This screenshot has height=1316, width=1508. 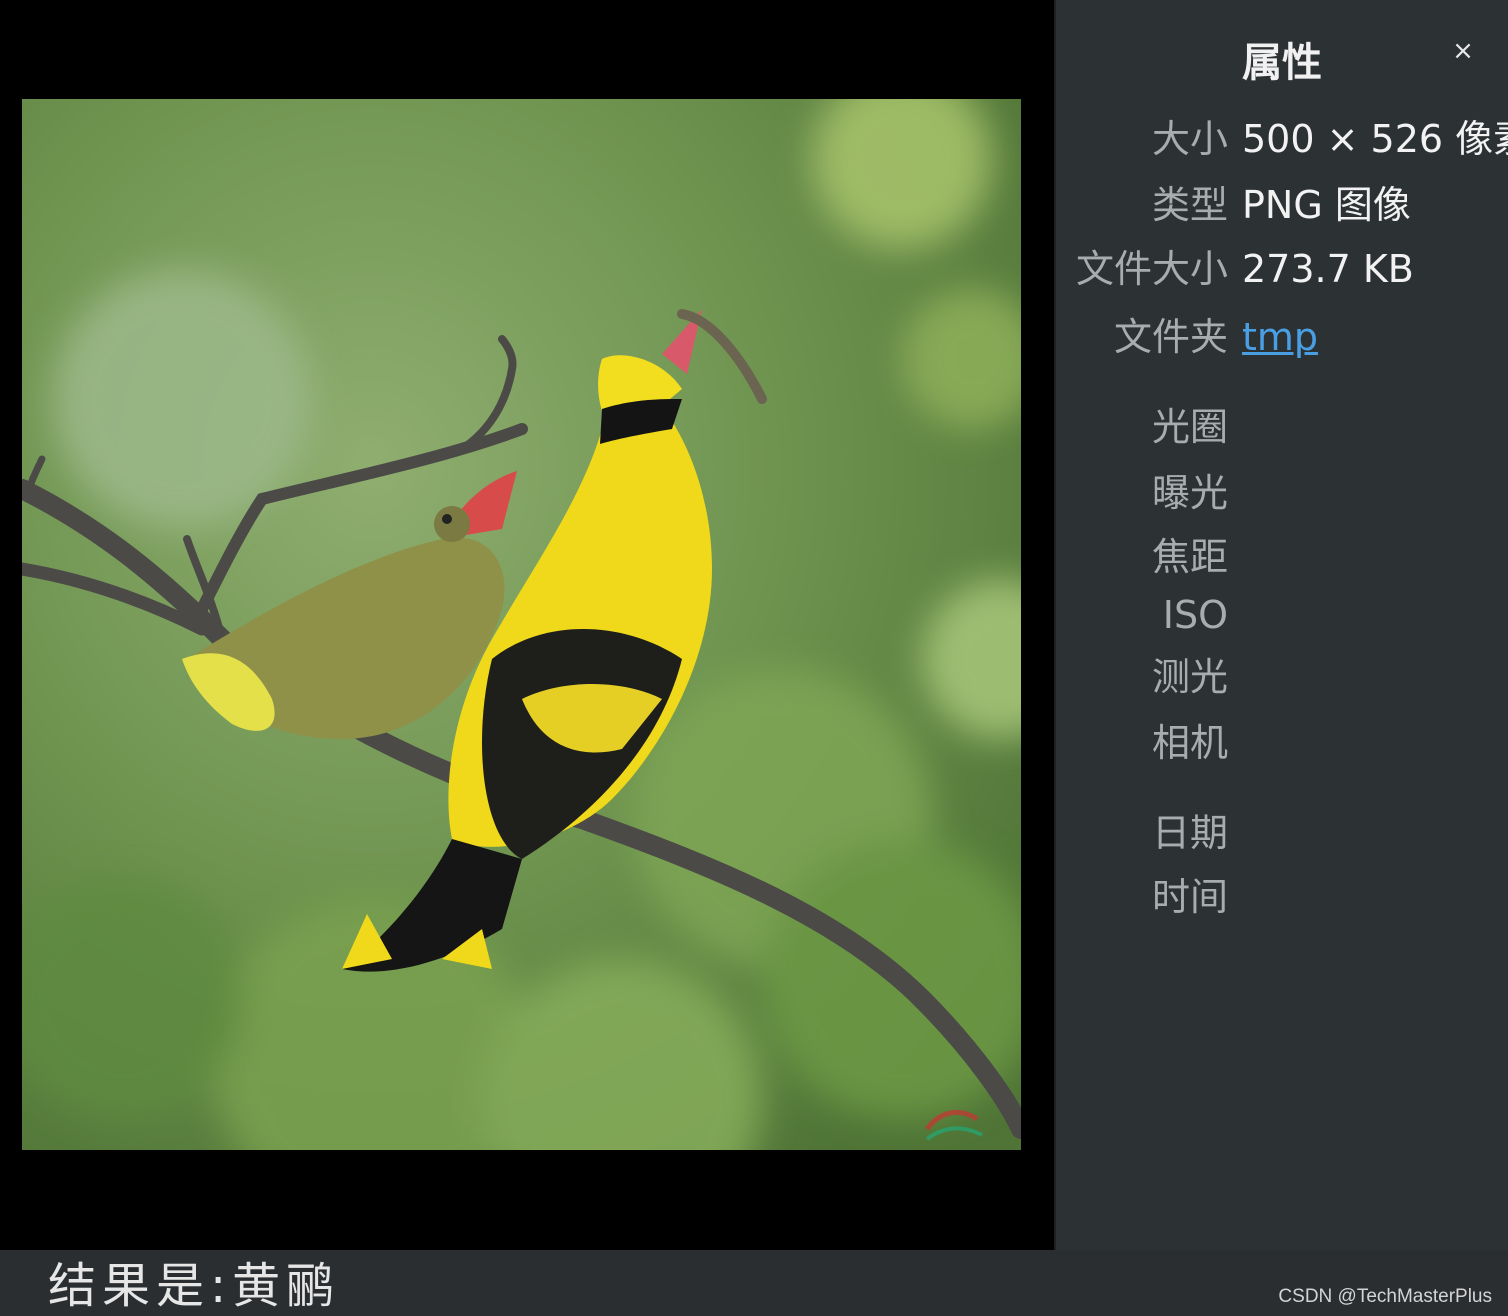 What do you see at coordinates (1189, 833) in the screenshot?
I see `datetime-label: 日期` at bounding box center [1189, 833].